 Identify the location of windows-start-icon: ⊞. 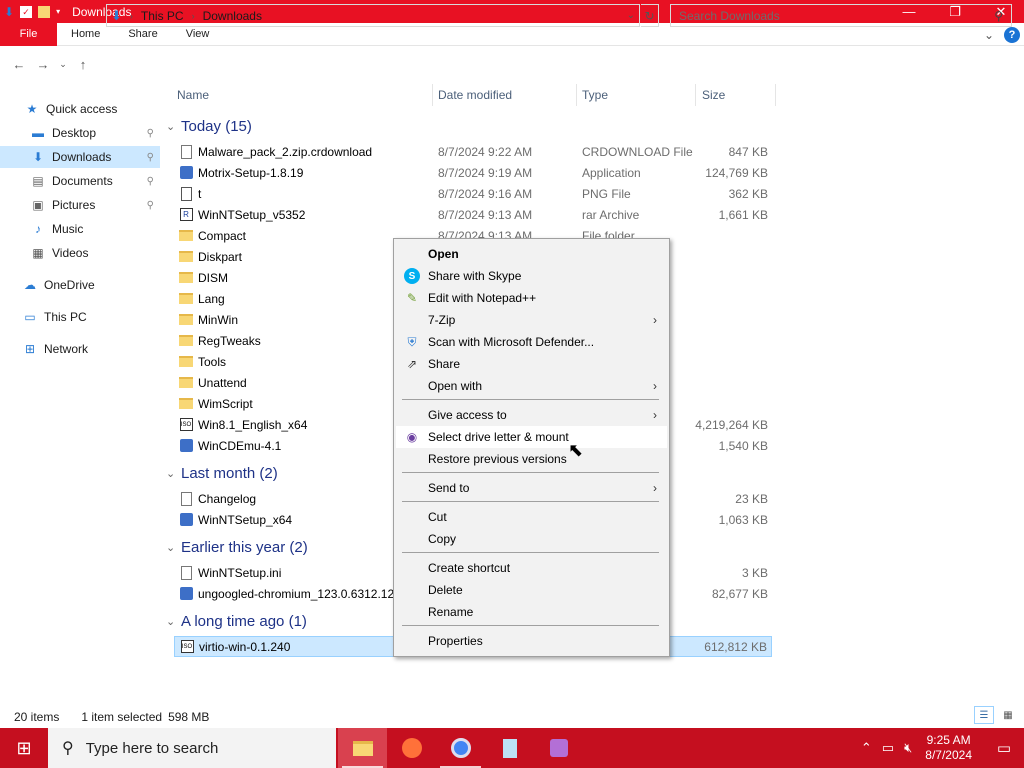
(24, 748).